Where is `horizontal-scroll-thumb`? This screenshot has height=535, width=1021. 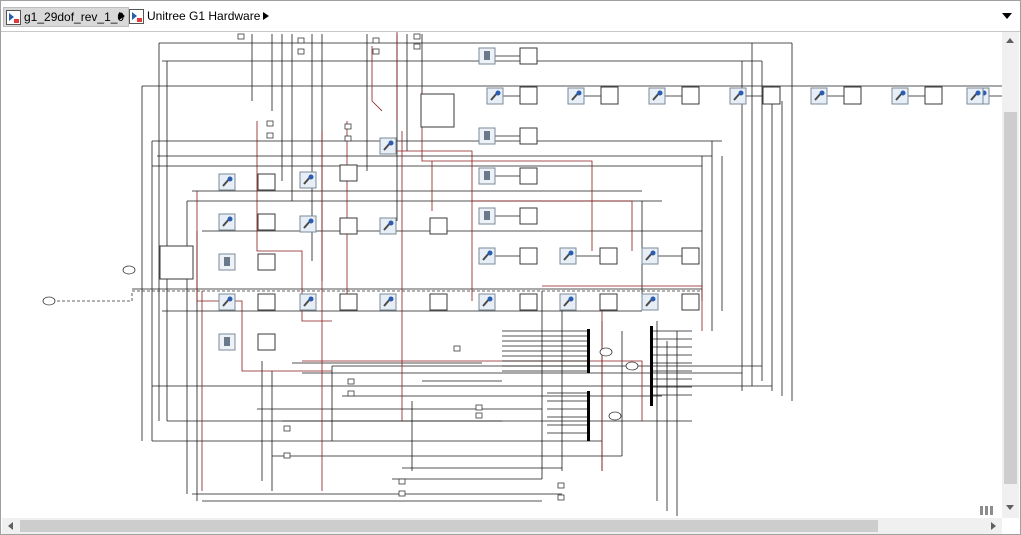
horizontal-scroll-thumb is located at coordinates (449, 526).